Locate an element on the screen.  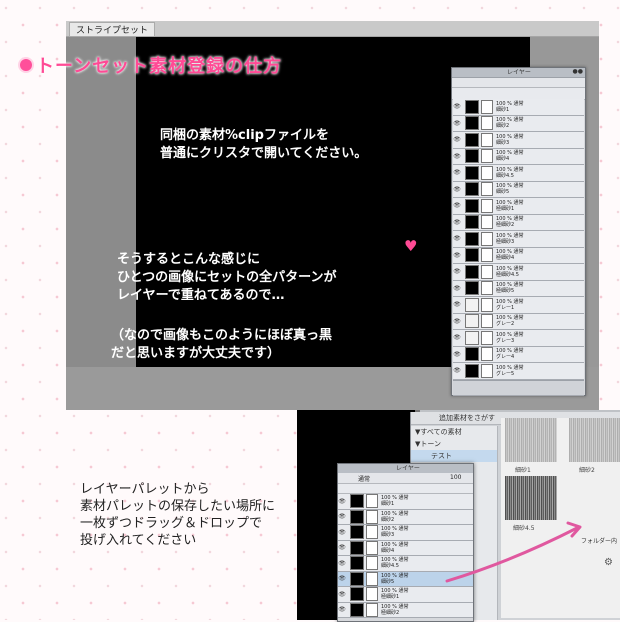
layer-row: 👁 100 % 通常 極細砂4.5 is located at coordinates (518, 272).